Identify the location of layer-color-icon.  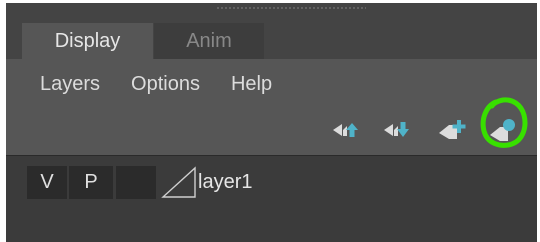
(178, 182).